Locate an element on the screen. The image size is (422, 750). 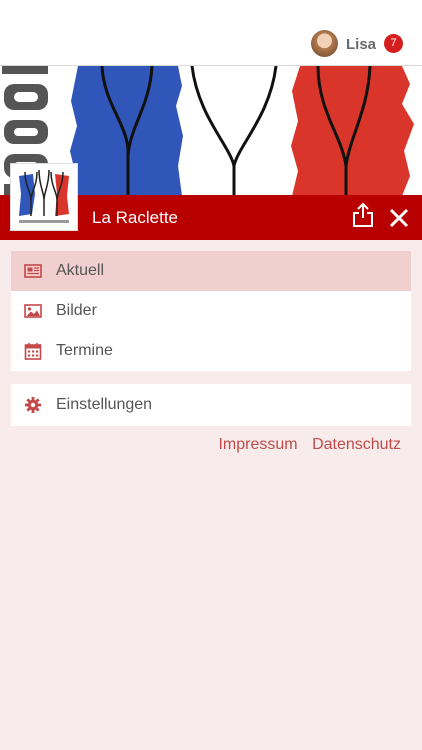
notification-badge: 7 is located at coordinates (393, 43).